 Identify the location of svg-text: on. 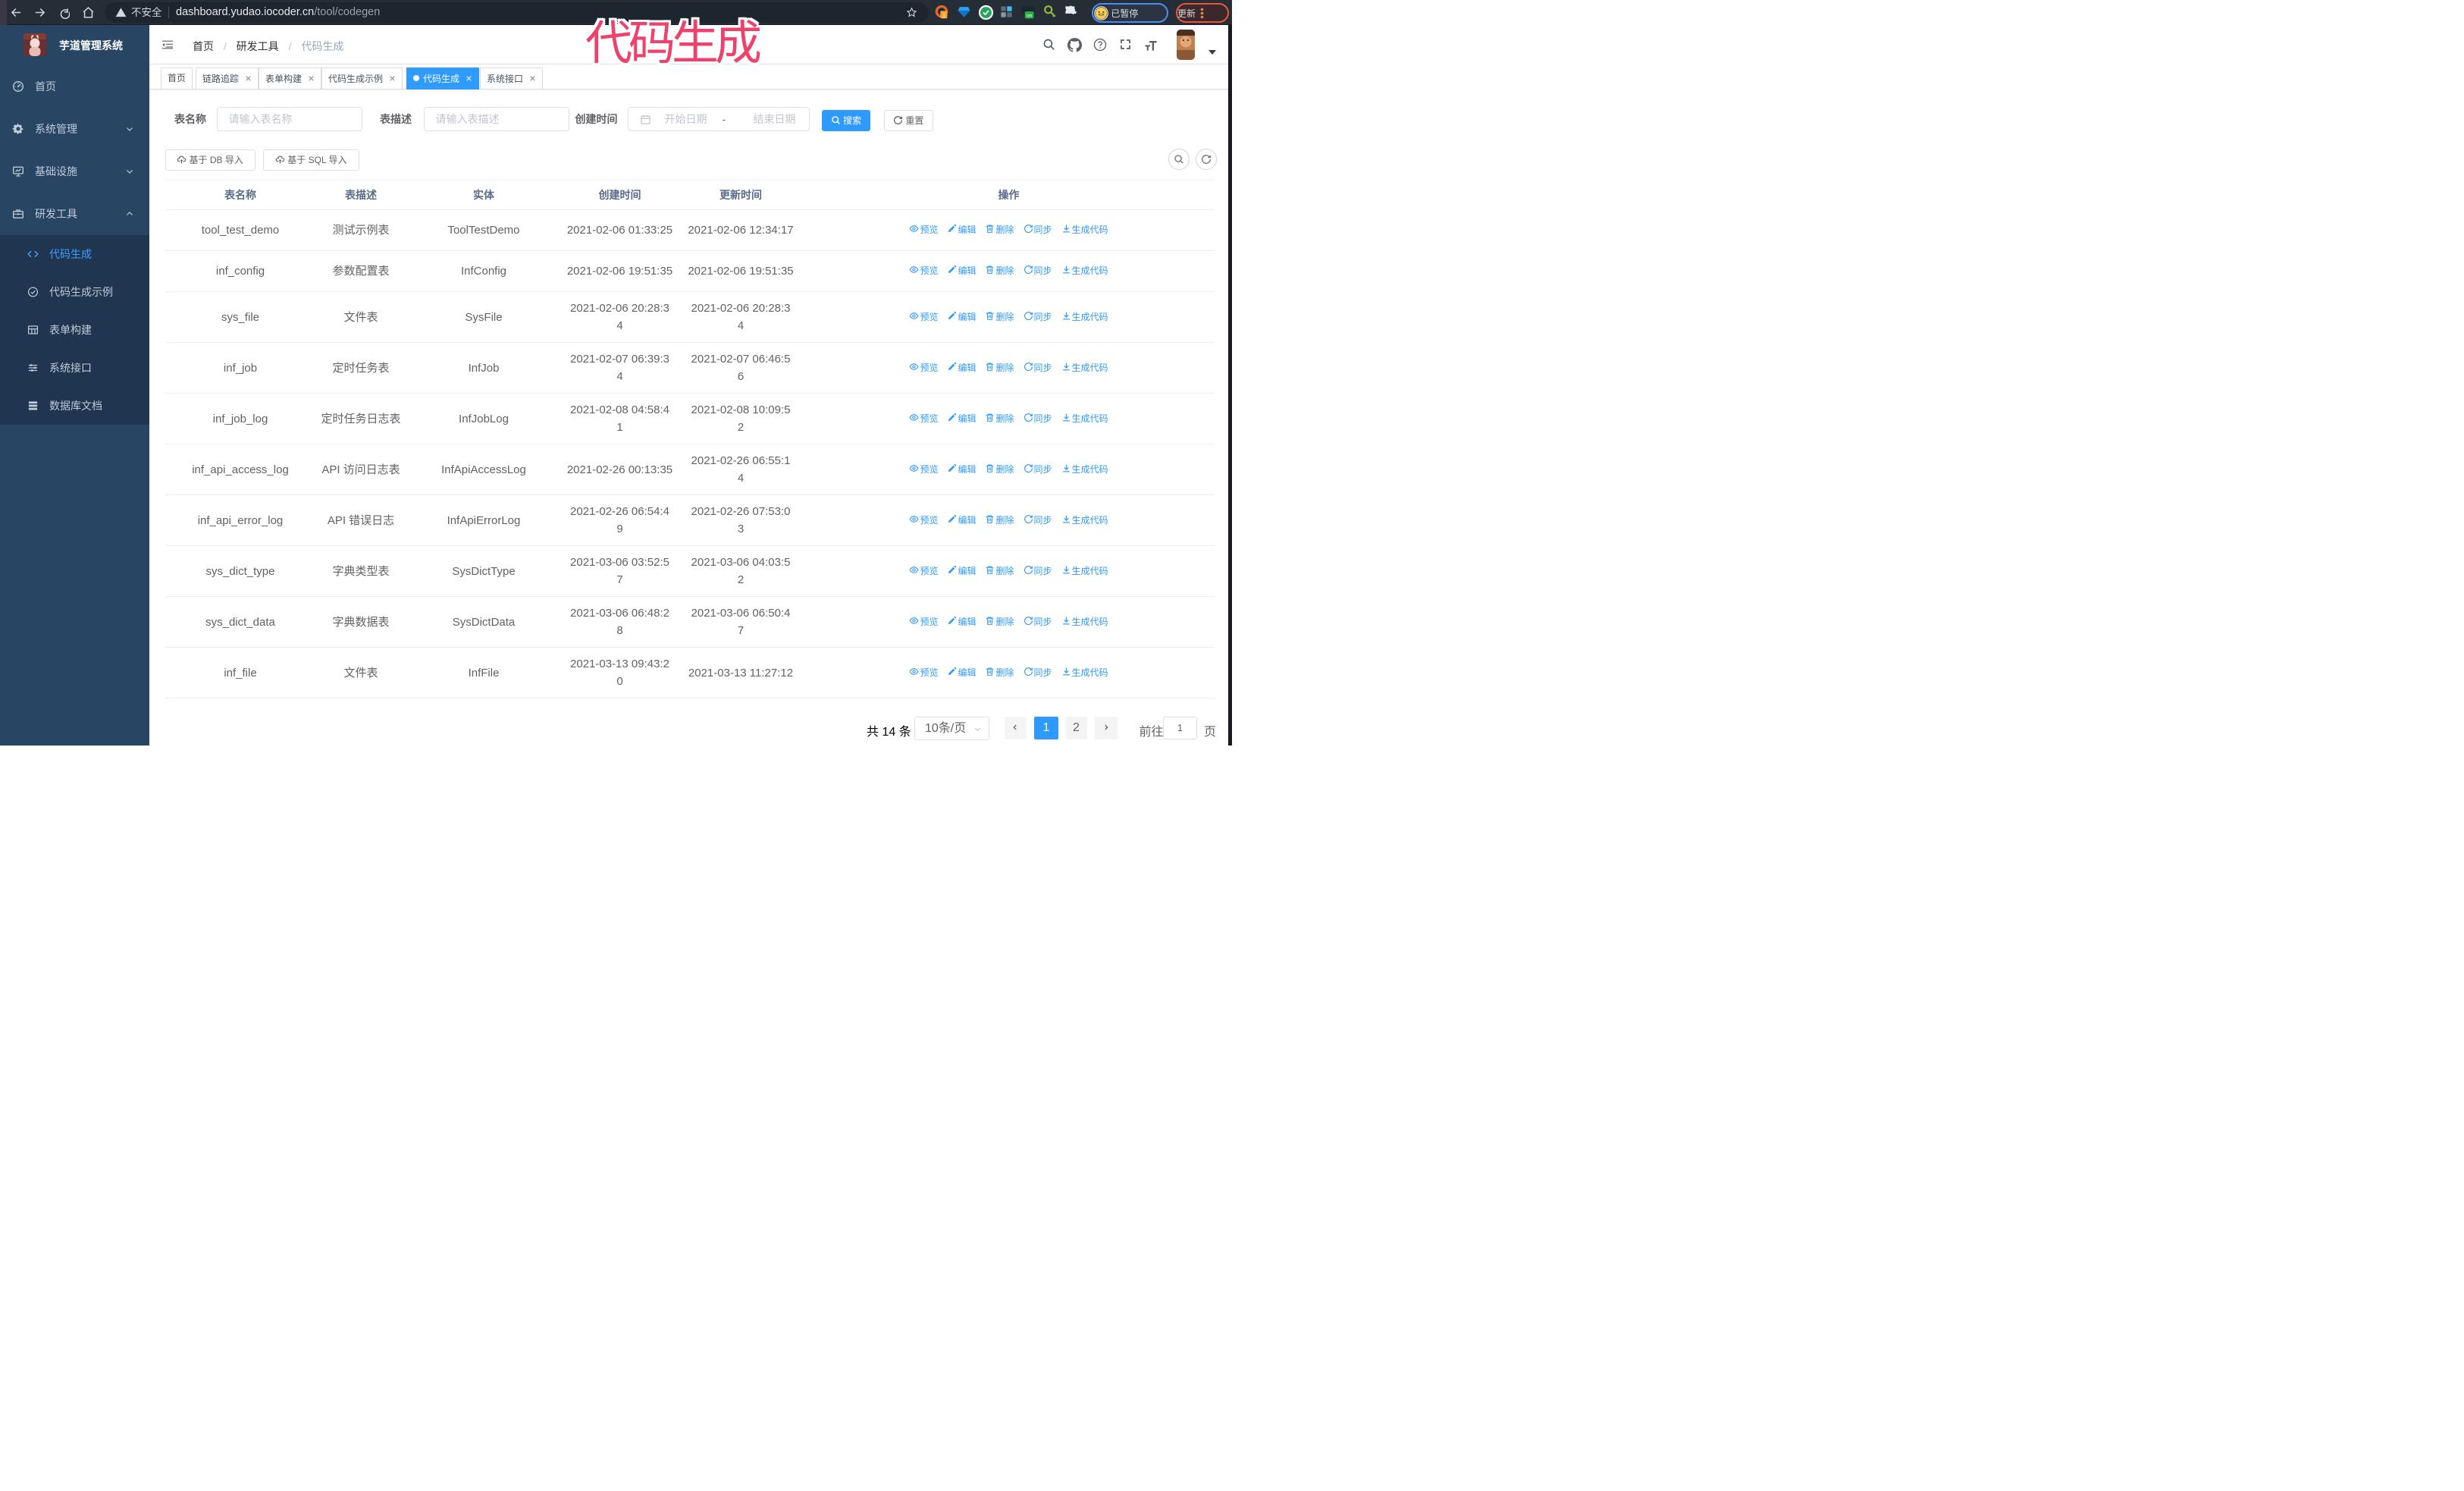
(1030, 15).